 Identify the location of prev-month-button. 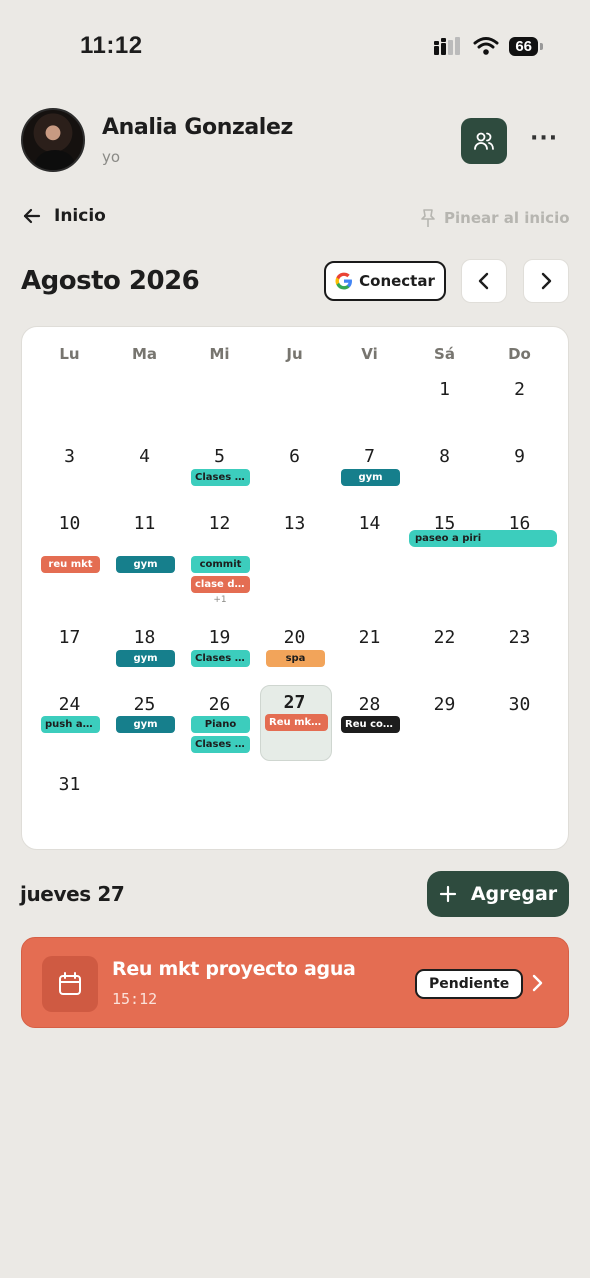
(484, 281).